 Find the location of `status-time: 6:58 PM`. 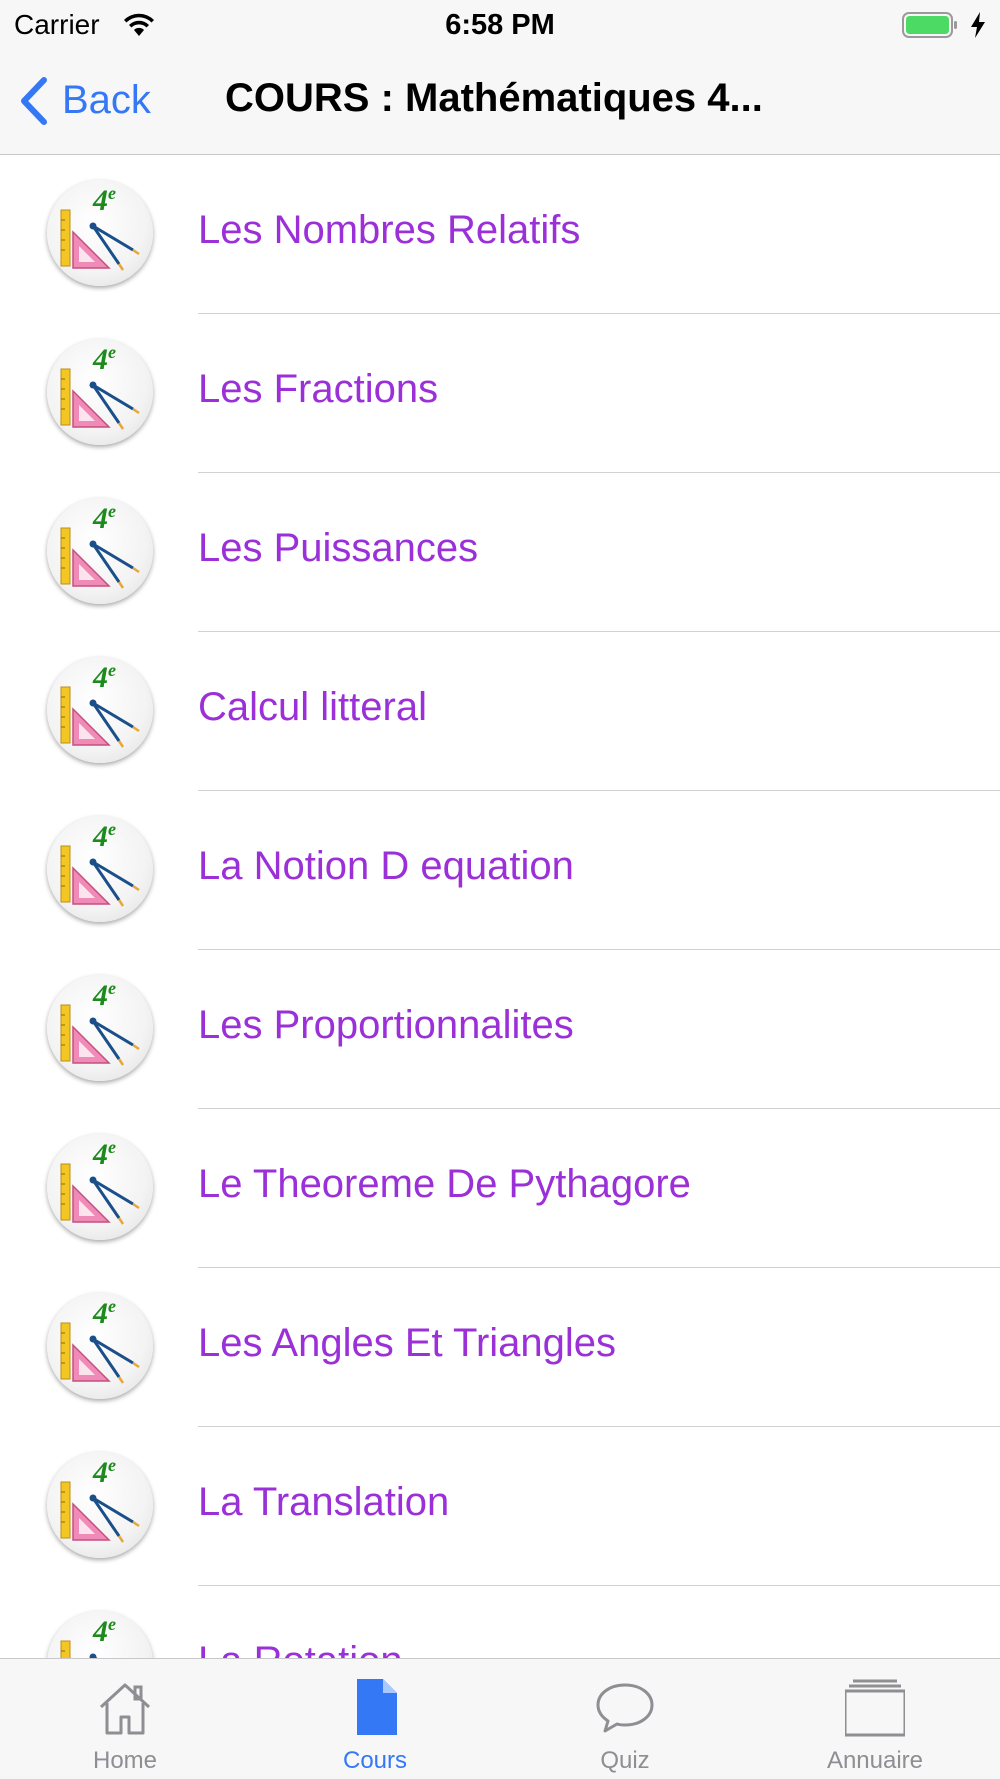

status-time: 6:58 PM is located at coordinates (500, 25).